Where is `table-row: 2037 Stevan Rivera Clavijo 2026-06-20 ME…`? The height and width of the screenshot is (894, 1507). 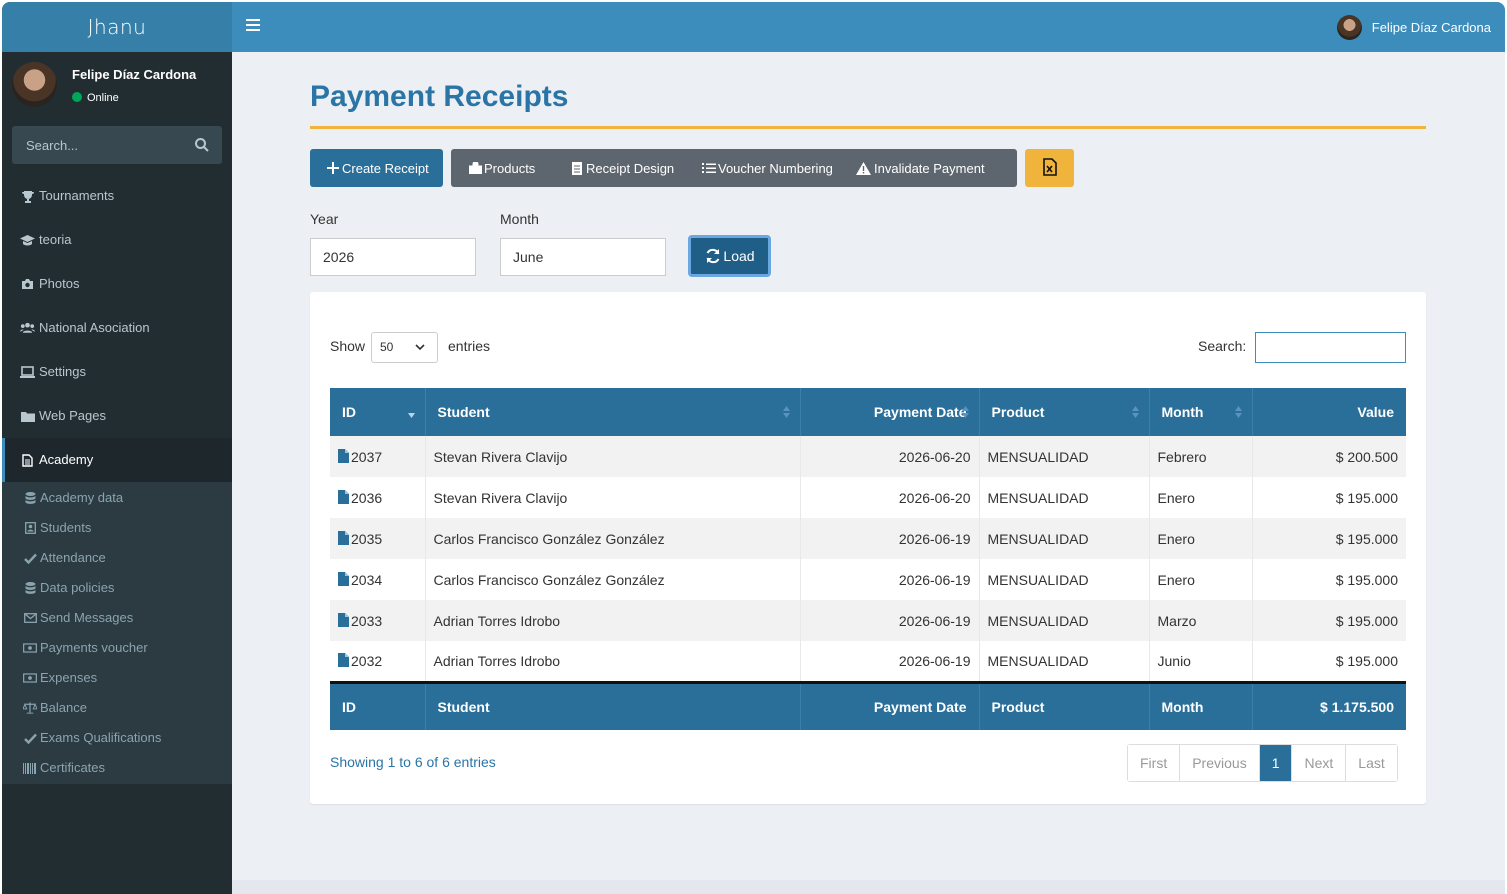 table-row: 2037 Stevan Rivera Clavijo 2026-06-20 ME… is located at coordinates (868, 456).